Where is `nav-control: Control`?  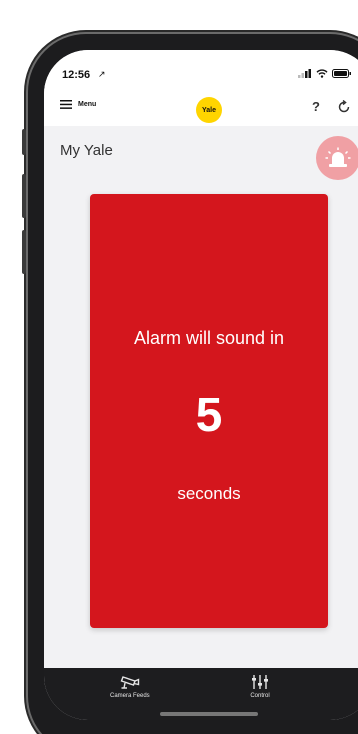 nav-control: Control is located at coordinates (260, 686).